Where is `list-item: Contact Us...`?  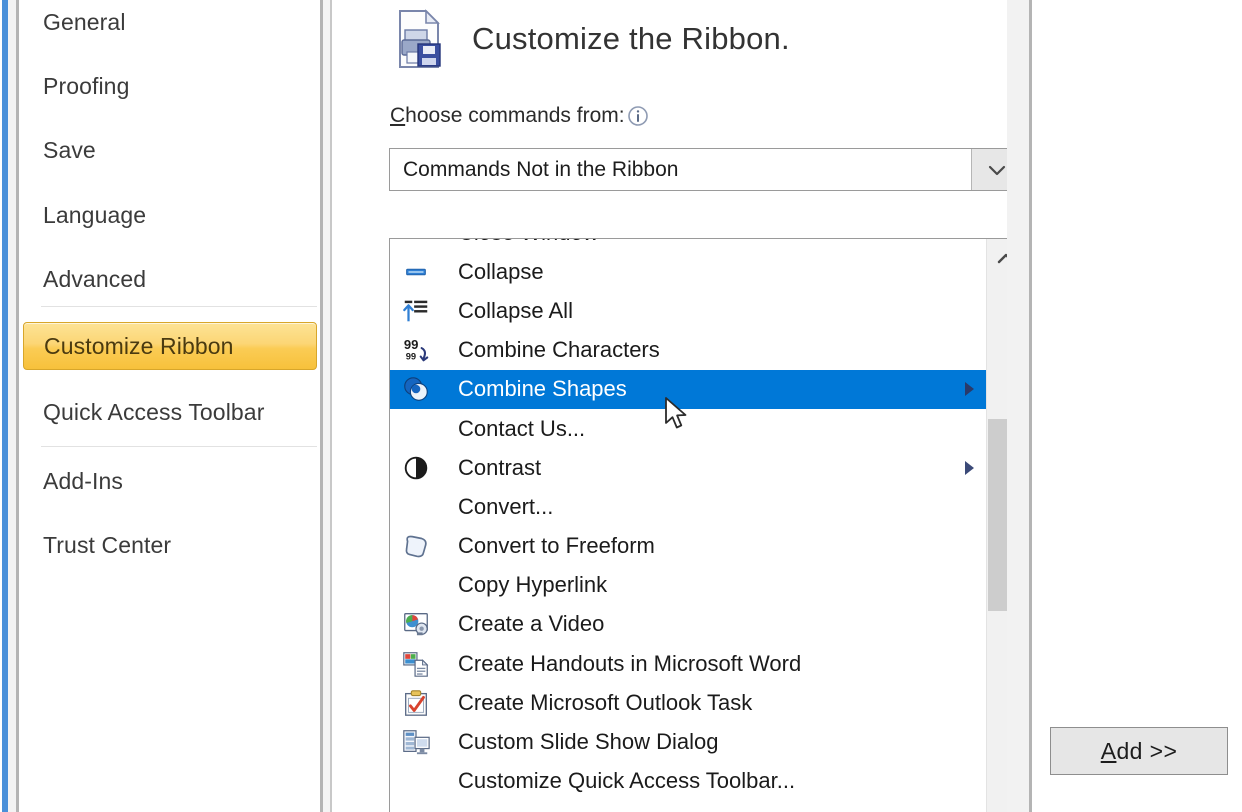
list-item: Contact Us... is located at coordinates (689, 428).